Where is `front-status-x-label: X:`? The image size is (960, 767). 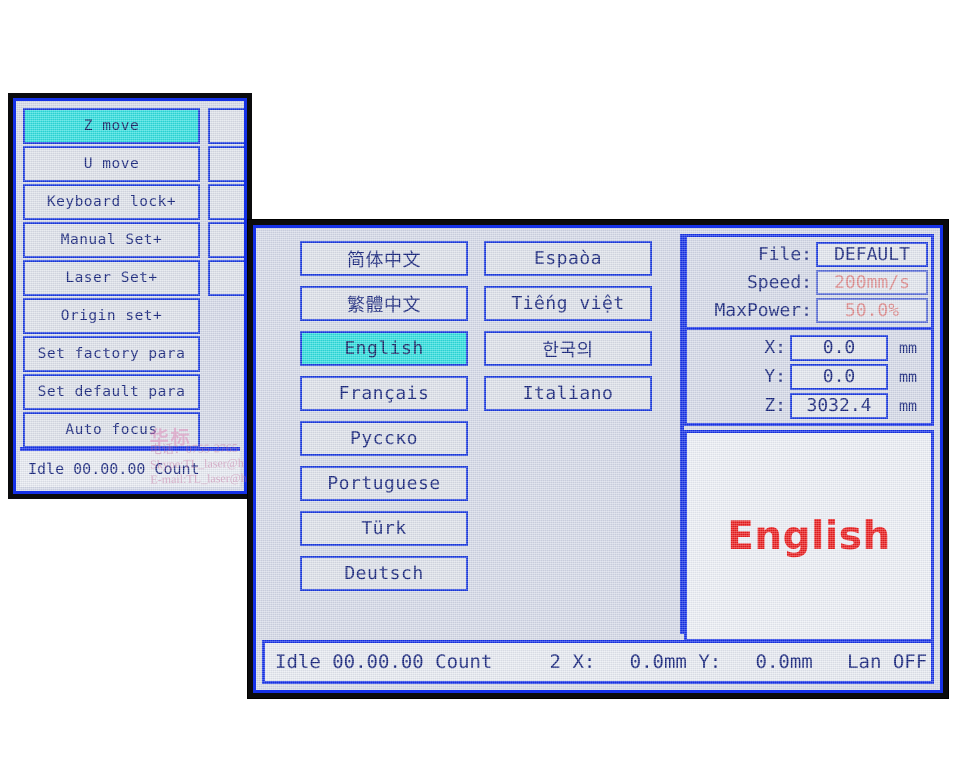
front-status-x-label: X: is located at coordinates (584, 662).